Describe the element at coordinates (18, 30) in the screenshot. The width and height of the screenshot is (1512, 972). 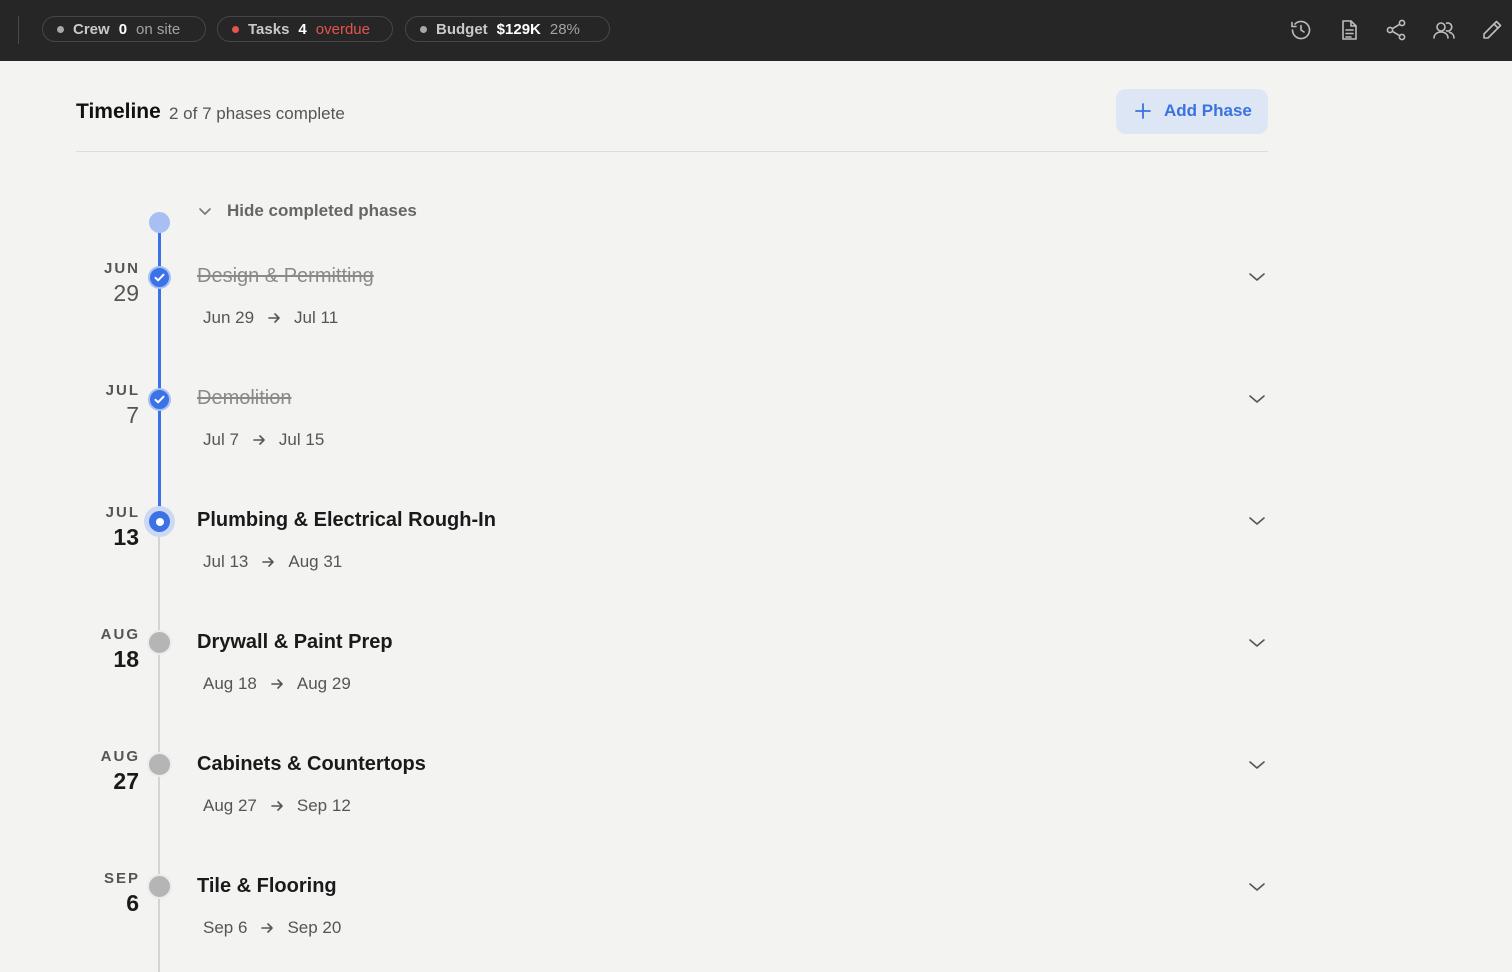
I see `toolbar-divider` at that location.